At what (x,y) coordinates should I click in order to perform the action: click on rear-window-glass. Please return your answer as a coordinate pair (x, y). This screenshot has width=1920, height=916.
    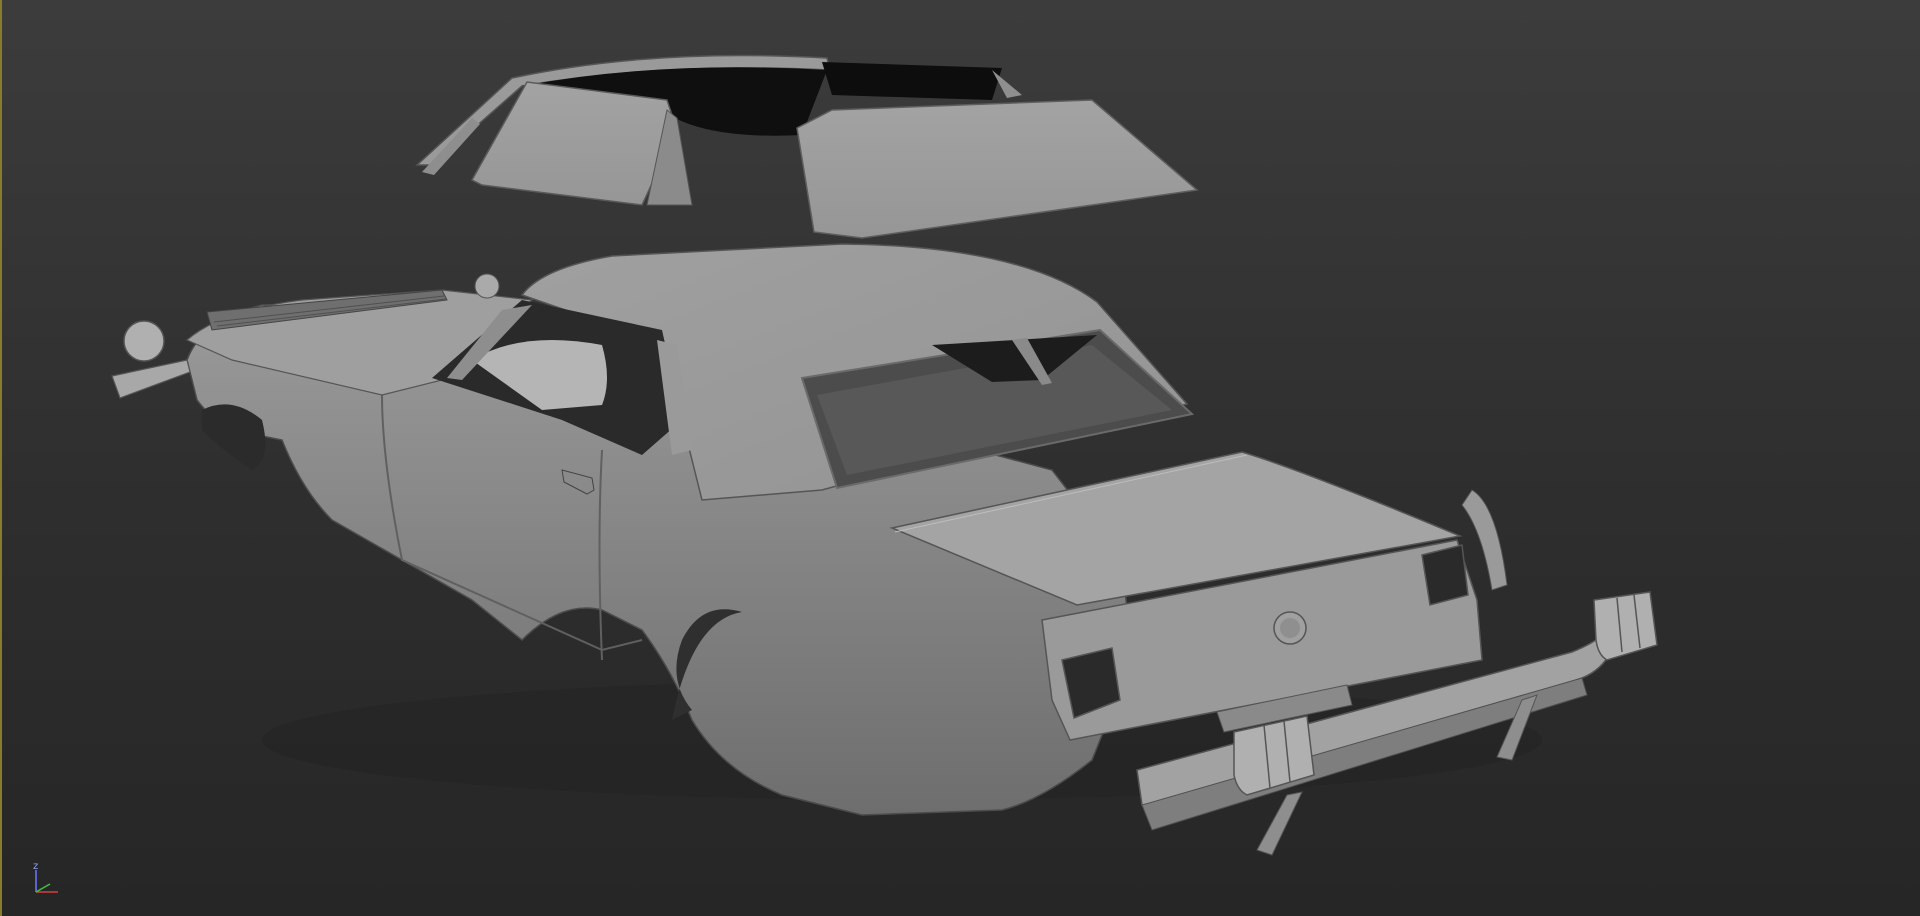
    Looking at the image, I should click on (997, 169).